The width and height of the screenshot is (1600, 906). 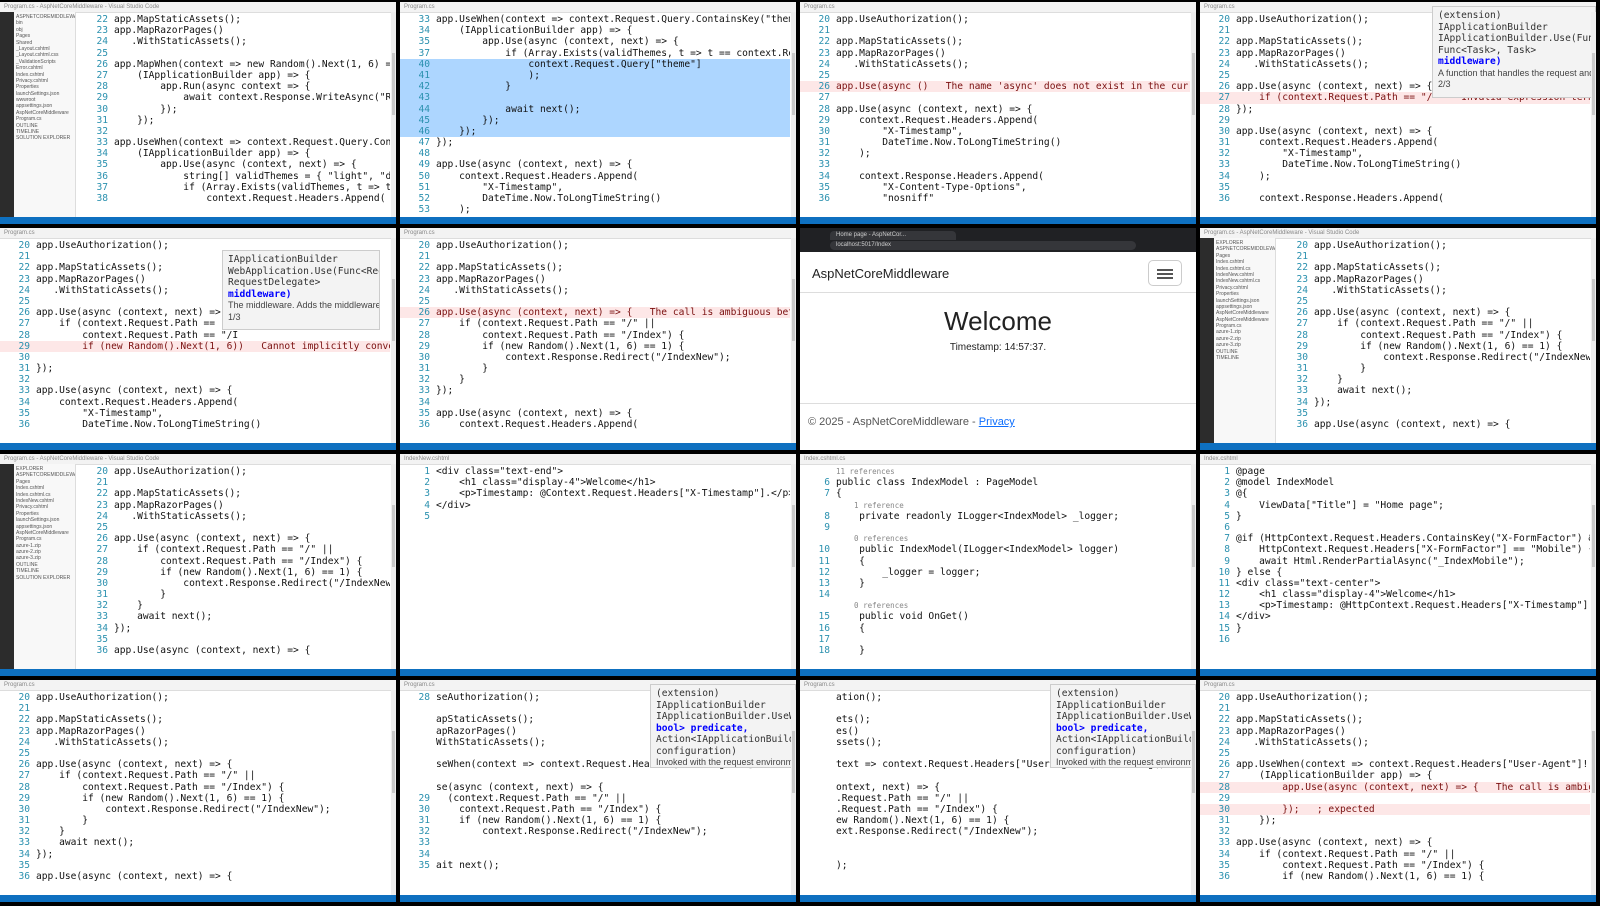 What do you see at coordinates (1165, 273) in the screenshot?
I see `hamburger-menu-button` at bounding box center [1165, 273].